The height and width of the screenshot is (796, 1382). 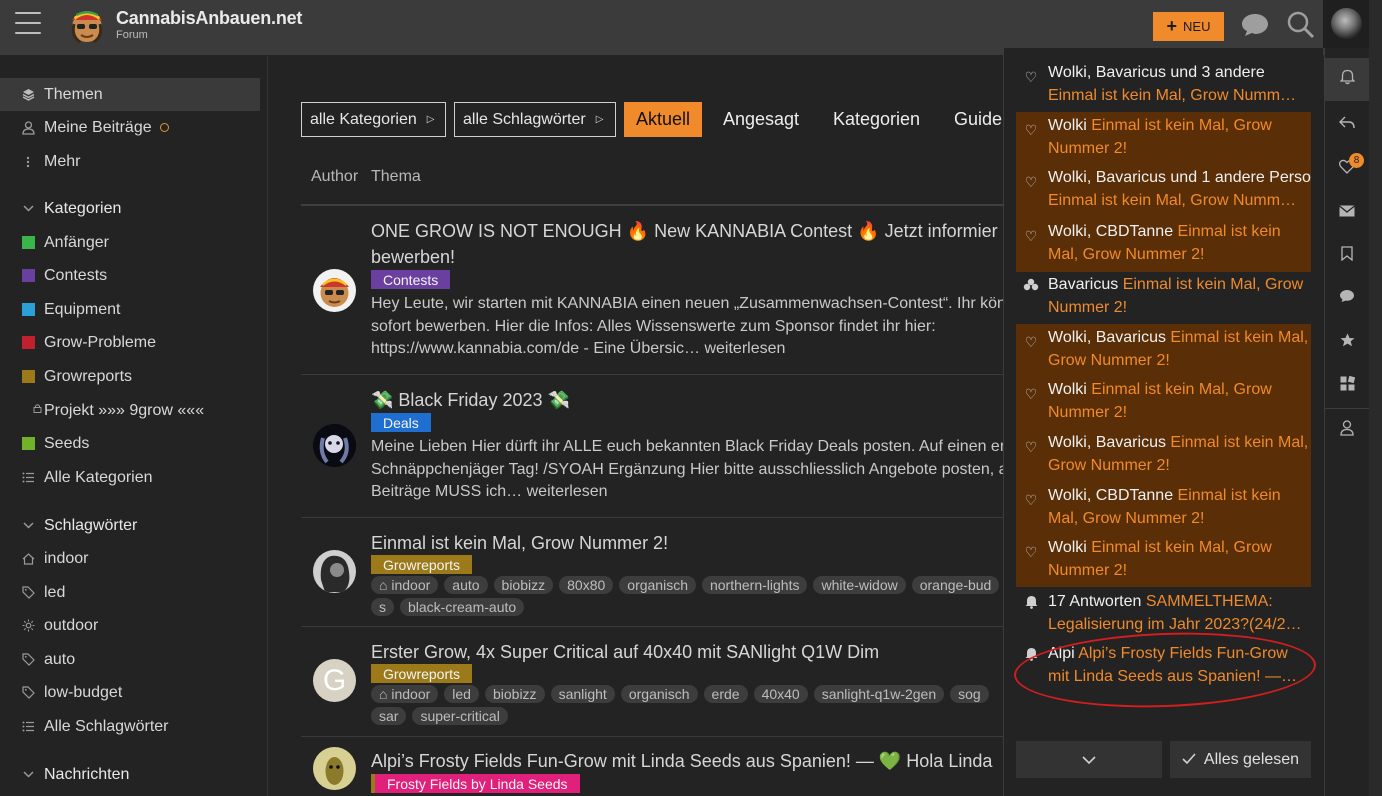 I want to click on rail-profile-tab, so click(x=1347, y=430).